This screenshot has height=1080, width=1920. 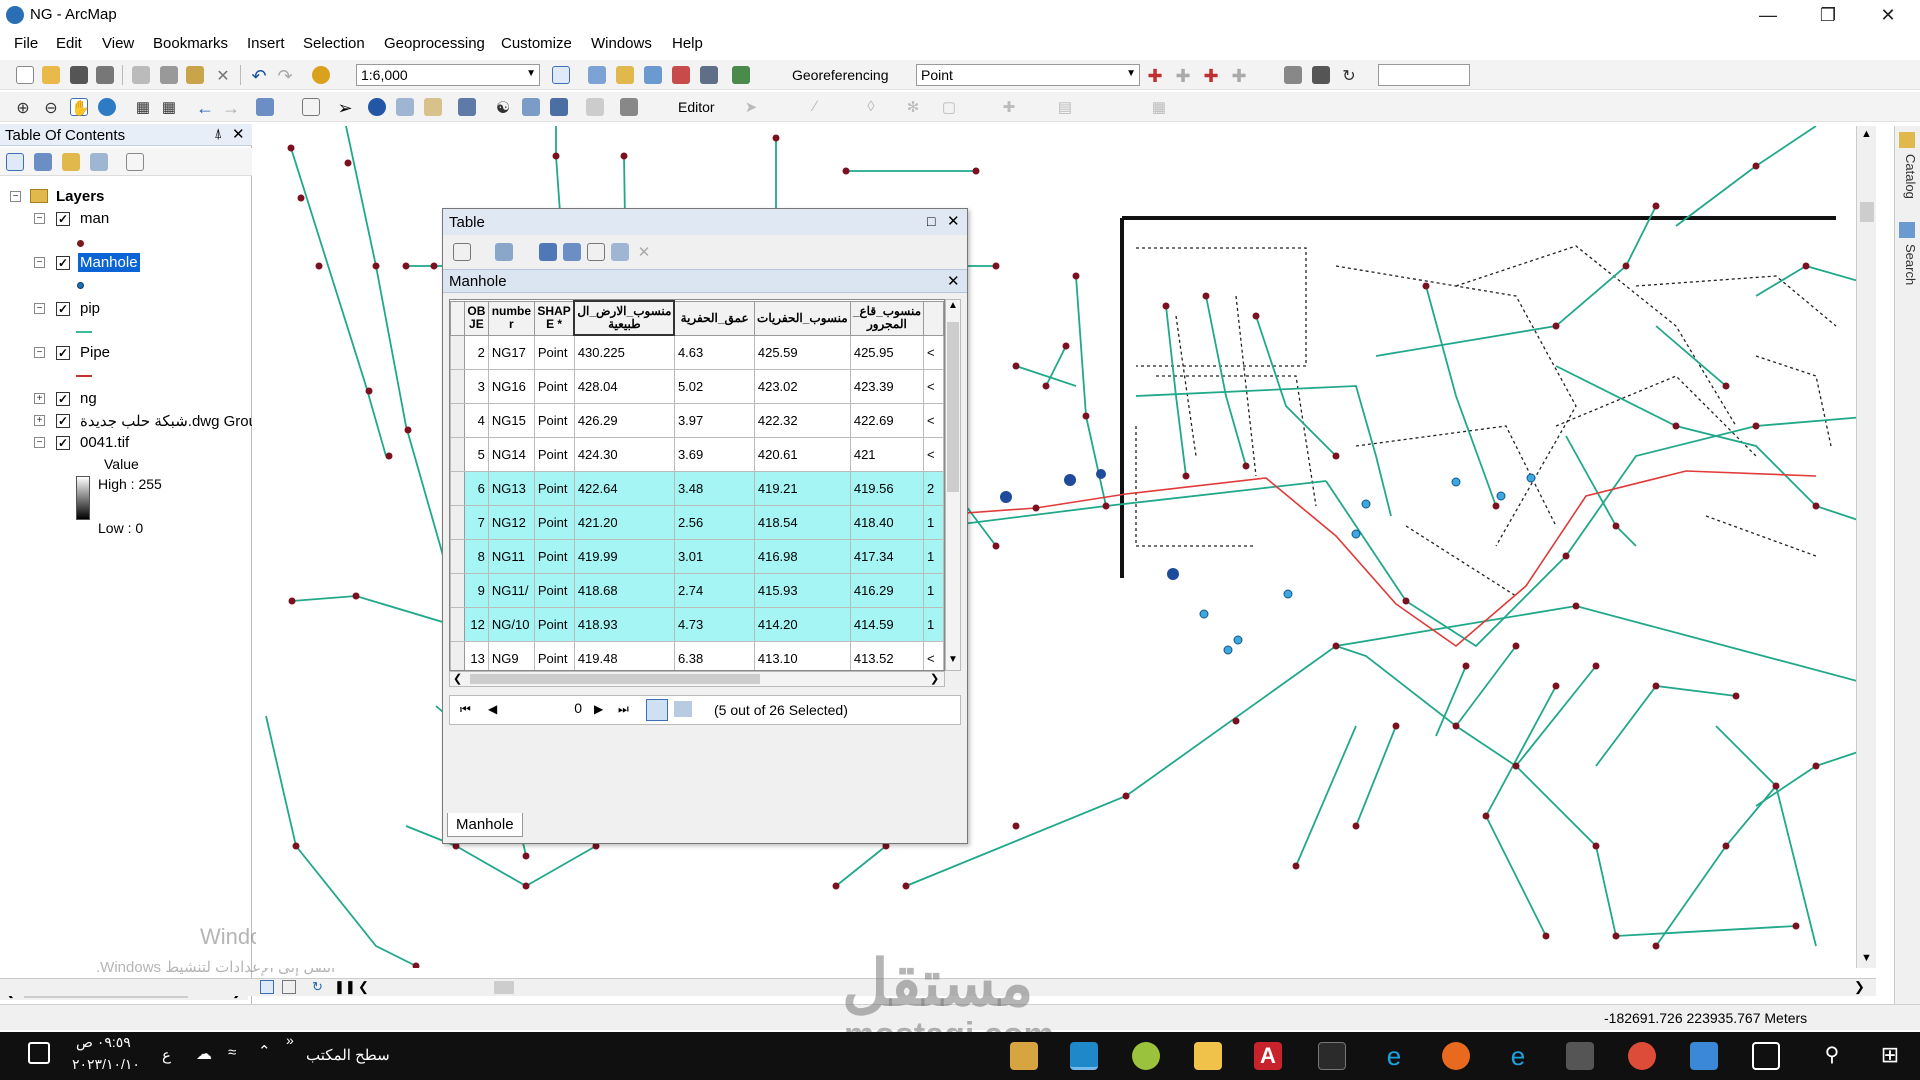 I want to click on fixed-zoom-out-icon: ▦, so click(x=169, y=107).